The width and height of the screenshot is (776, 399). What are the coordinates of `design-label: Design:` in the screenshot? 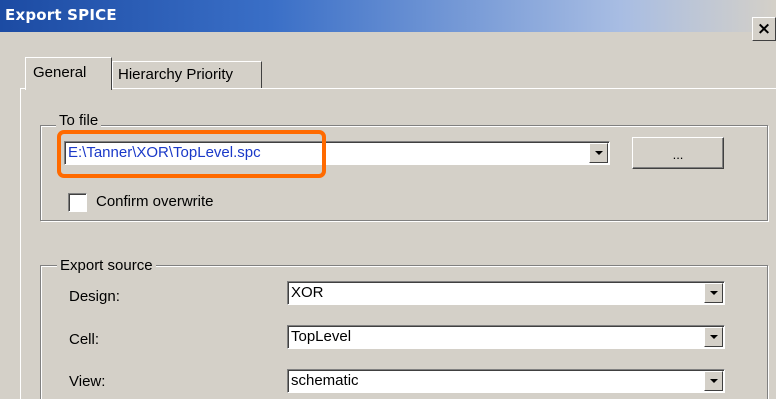 It's located at (94, 296).